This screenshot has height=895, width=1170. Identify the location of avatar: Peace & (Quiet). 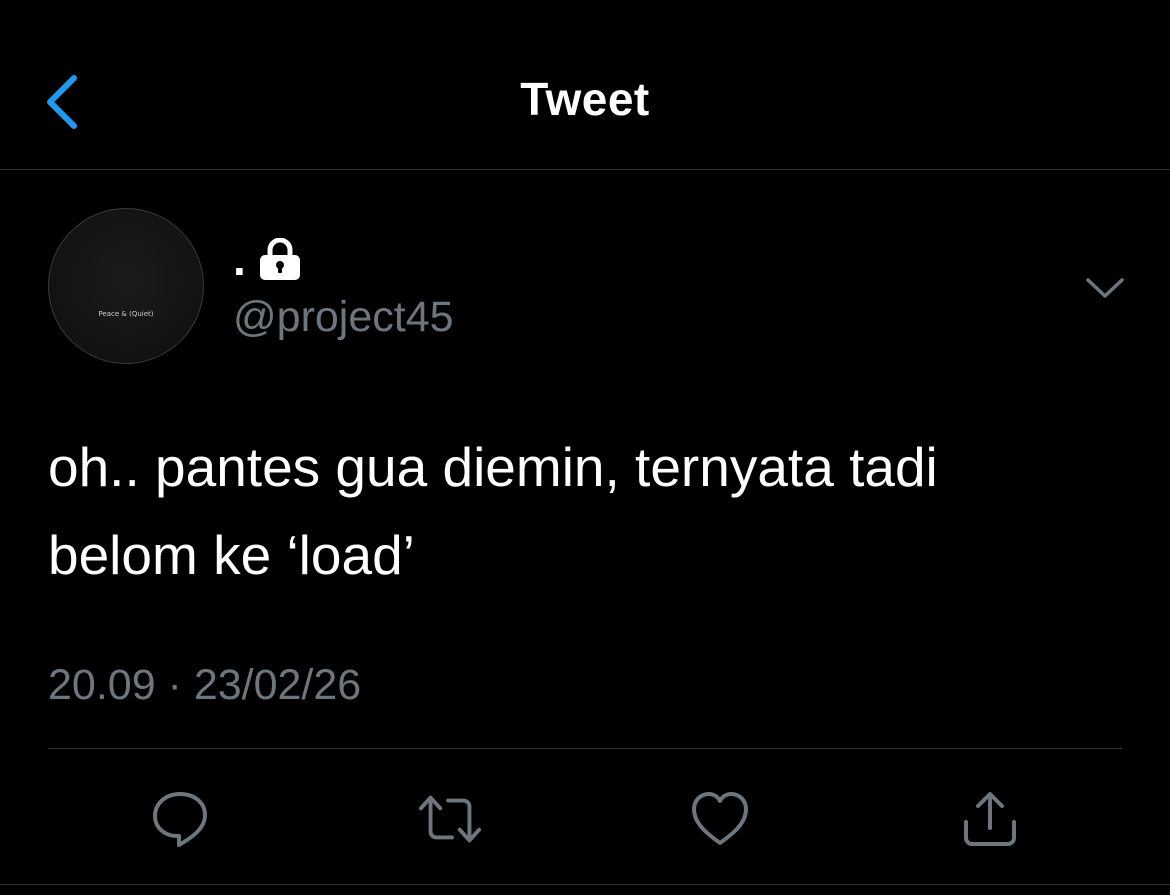
(126, 286).